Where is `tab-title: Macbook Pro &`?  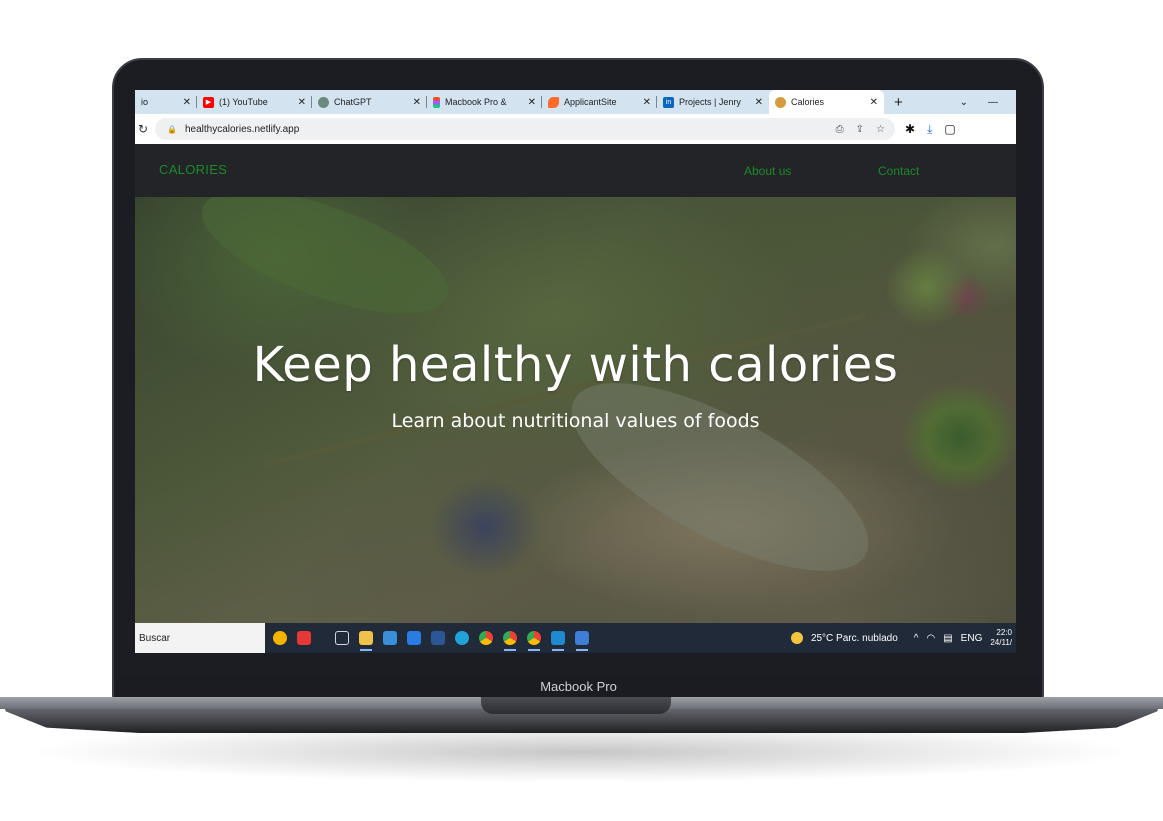
tab-title: Macbook Pro & is located at coordinates (476, 102).